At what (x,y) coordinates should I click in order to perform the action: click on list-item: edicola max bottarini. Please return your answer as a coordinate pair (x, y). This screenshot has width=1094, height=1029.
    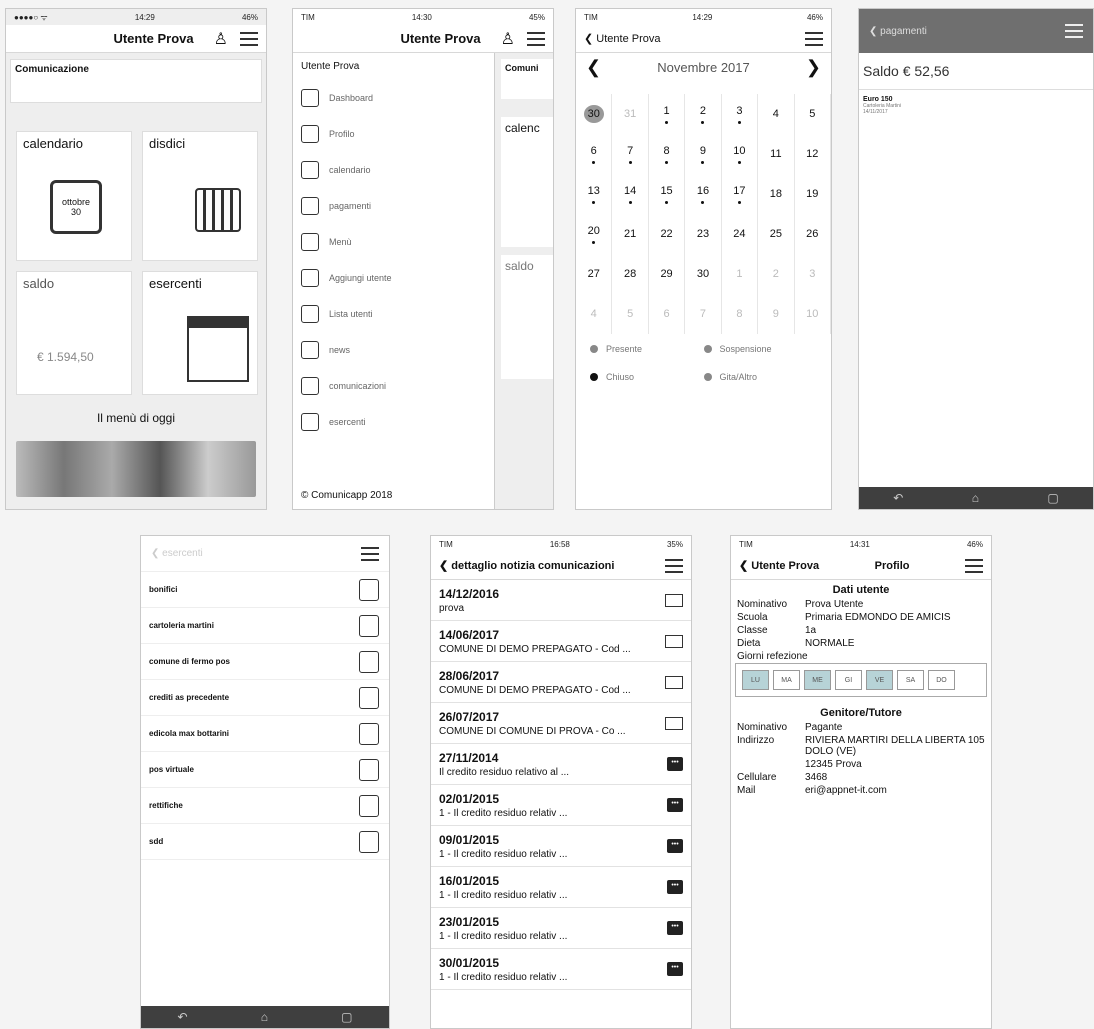
    Looking at the image, I should click on (265, 734).